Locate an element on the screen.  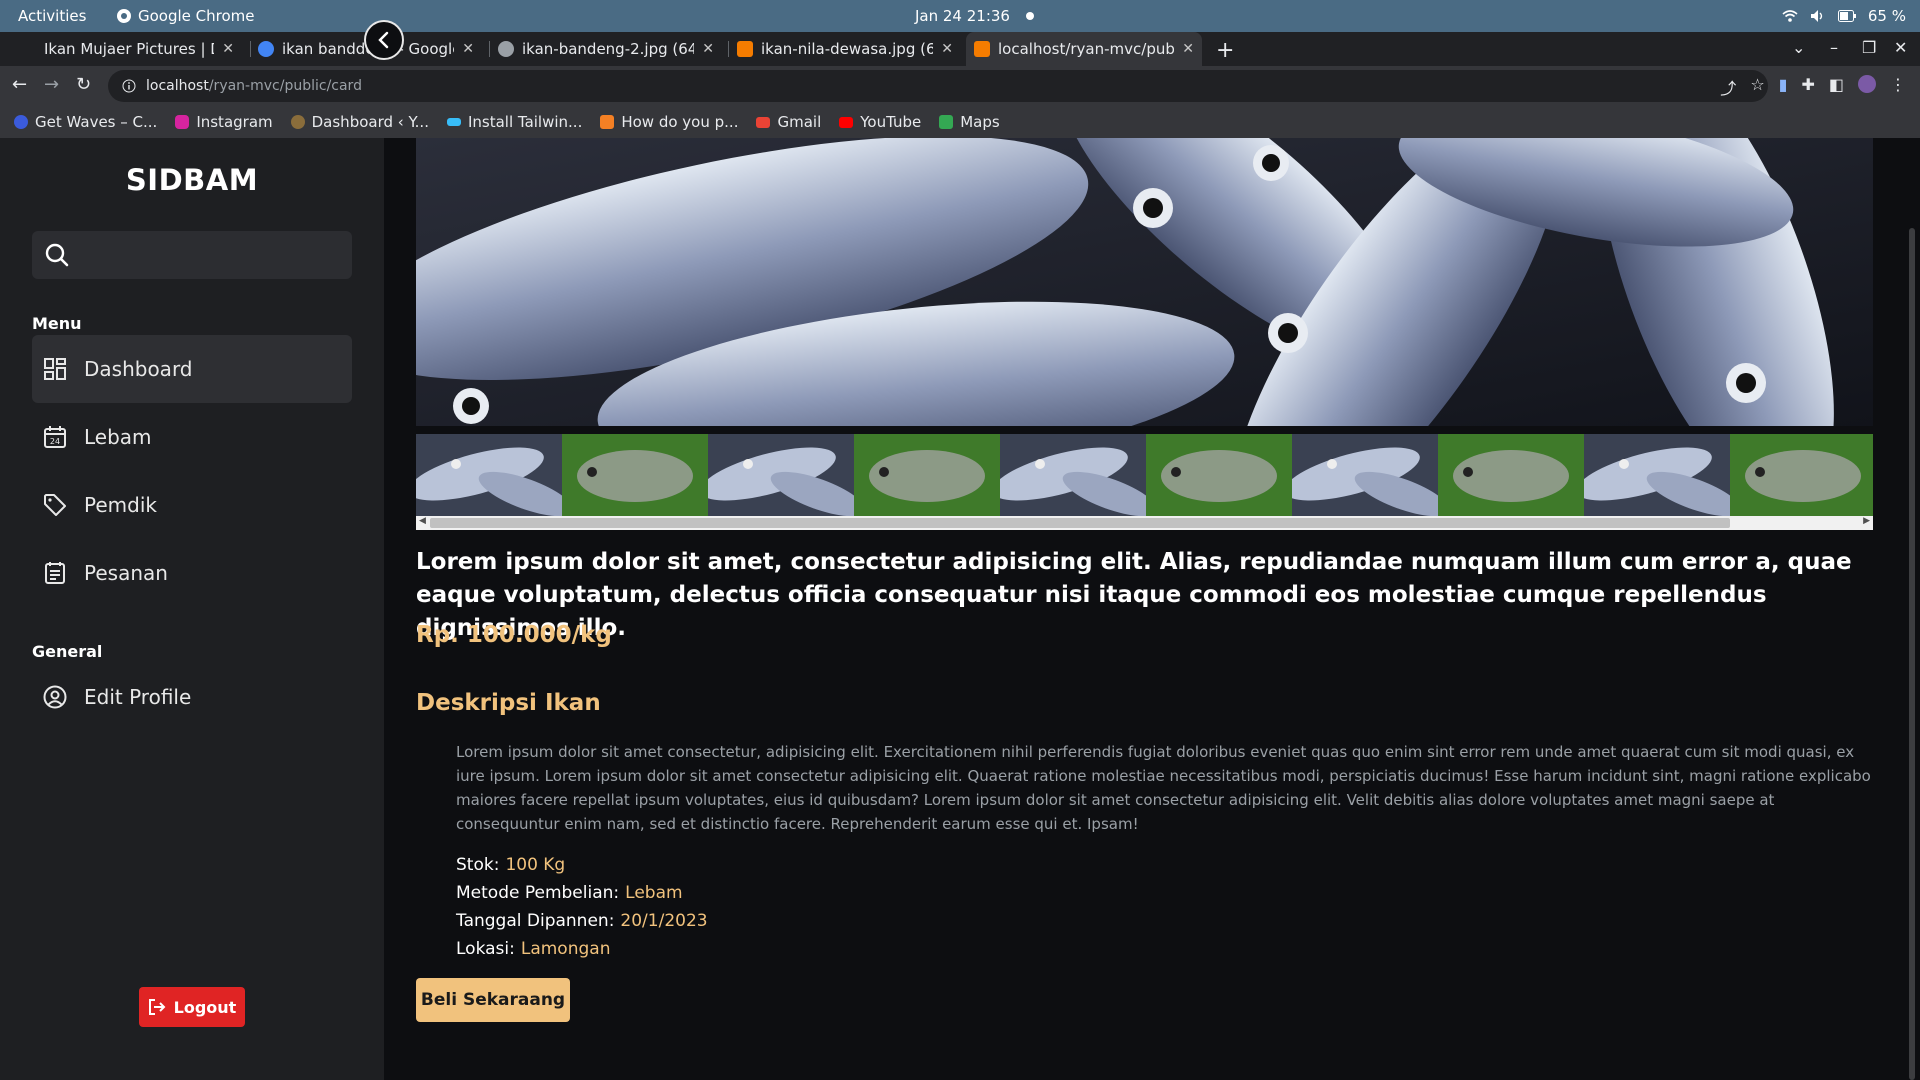
app-menu: Google Chrome is located at coordinates (185, 16).